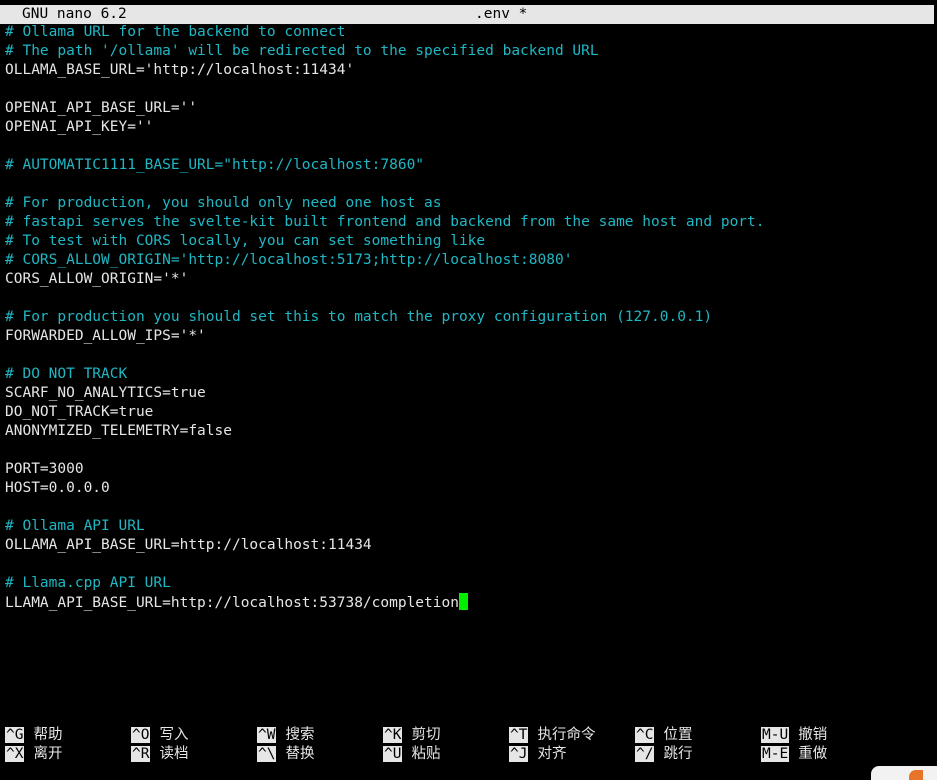 The image size is (937, 780). I want to click on line-text: DO_NOT_TRACK=true, so click(79, 412).